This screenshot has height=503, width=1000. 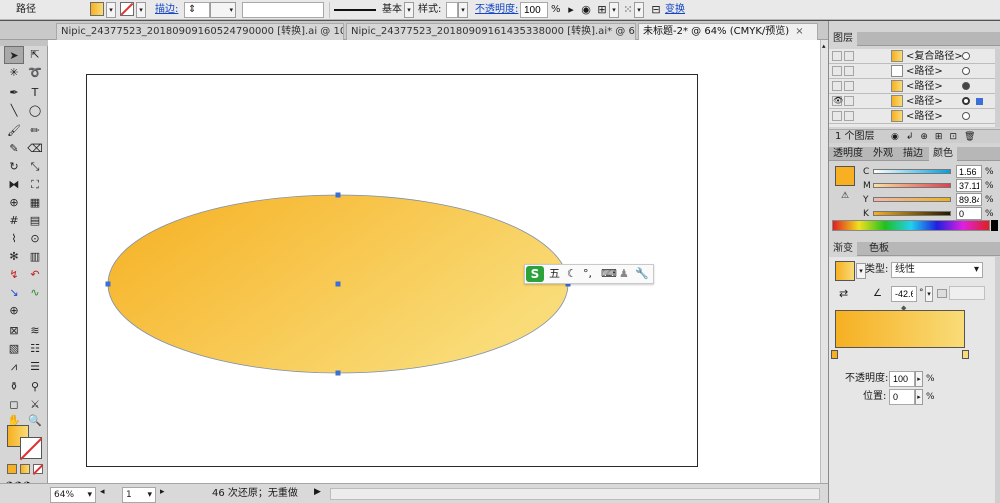 What do you see at coordinates (338, 284) in the screenshot?
I see `center-point` at bounding box center [338, 284].